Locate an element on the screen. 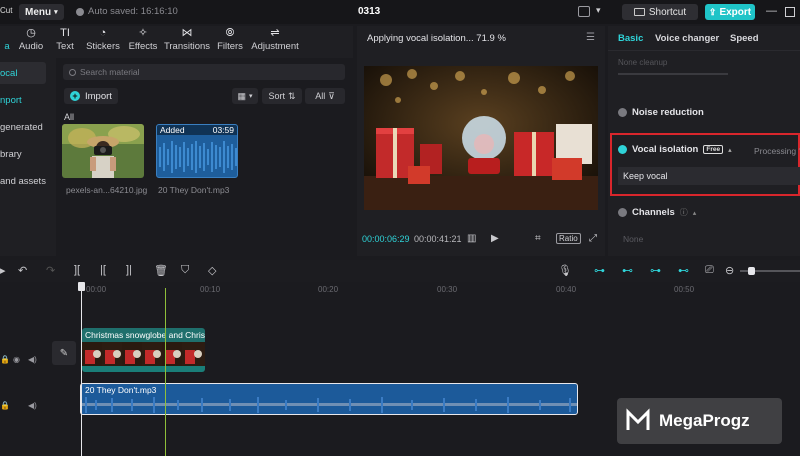 The image size is (800, 456). redo-icon: ↷ is located at coordinates (50, 270).